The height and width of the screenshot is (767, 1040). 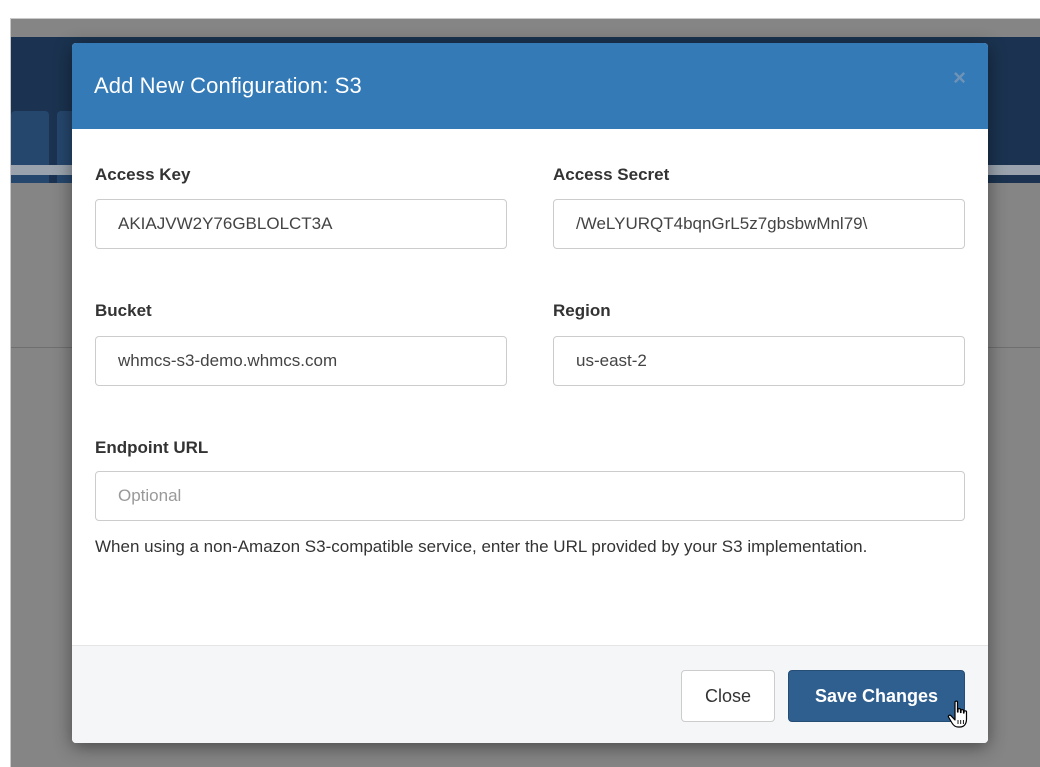 I want to click on save-changes-button: Save Changes, so click(x=876, y=696).